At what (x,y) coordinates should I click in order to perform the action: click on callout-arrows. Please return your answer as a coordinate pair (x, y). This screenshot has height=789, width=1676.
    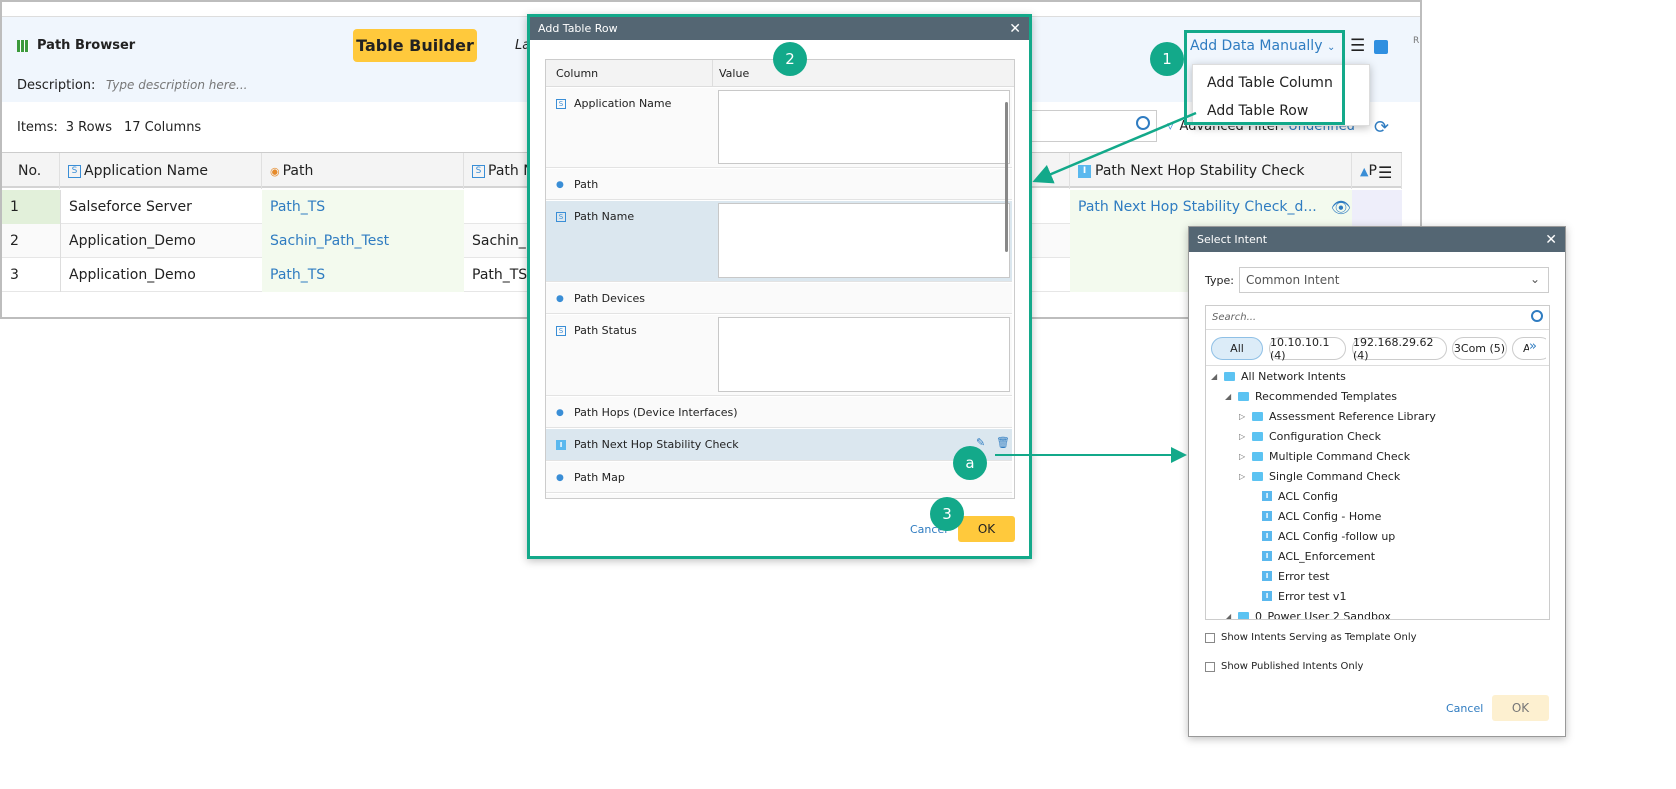
    Looking at the image, I should click on (1096, 287).